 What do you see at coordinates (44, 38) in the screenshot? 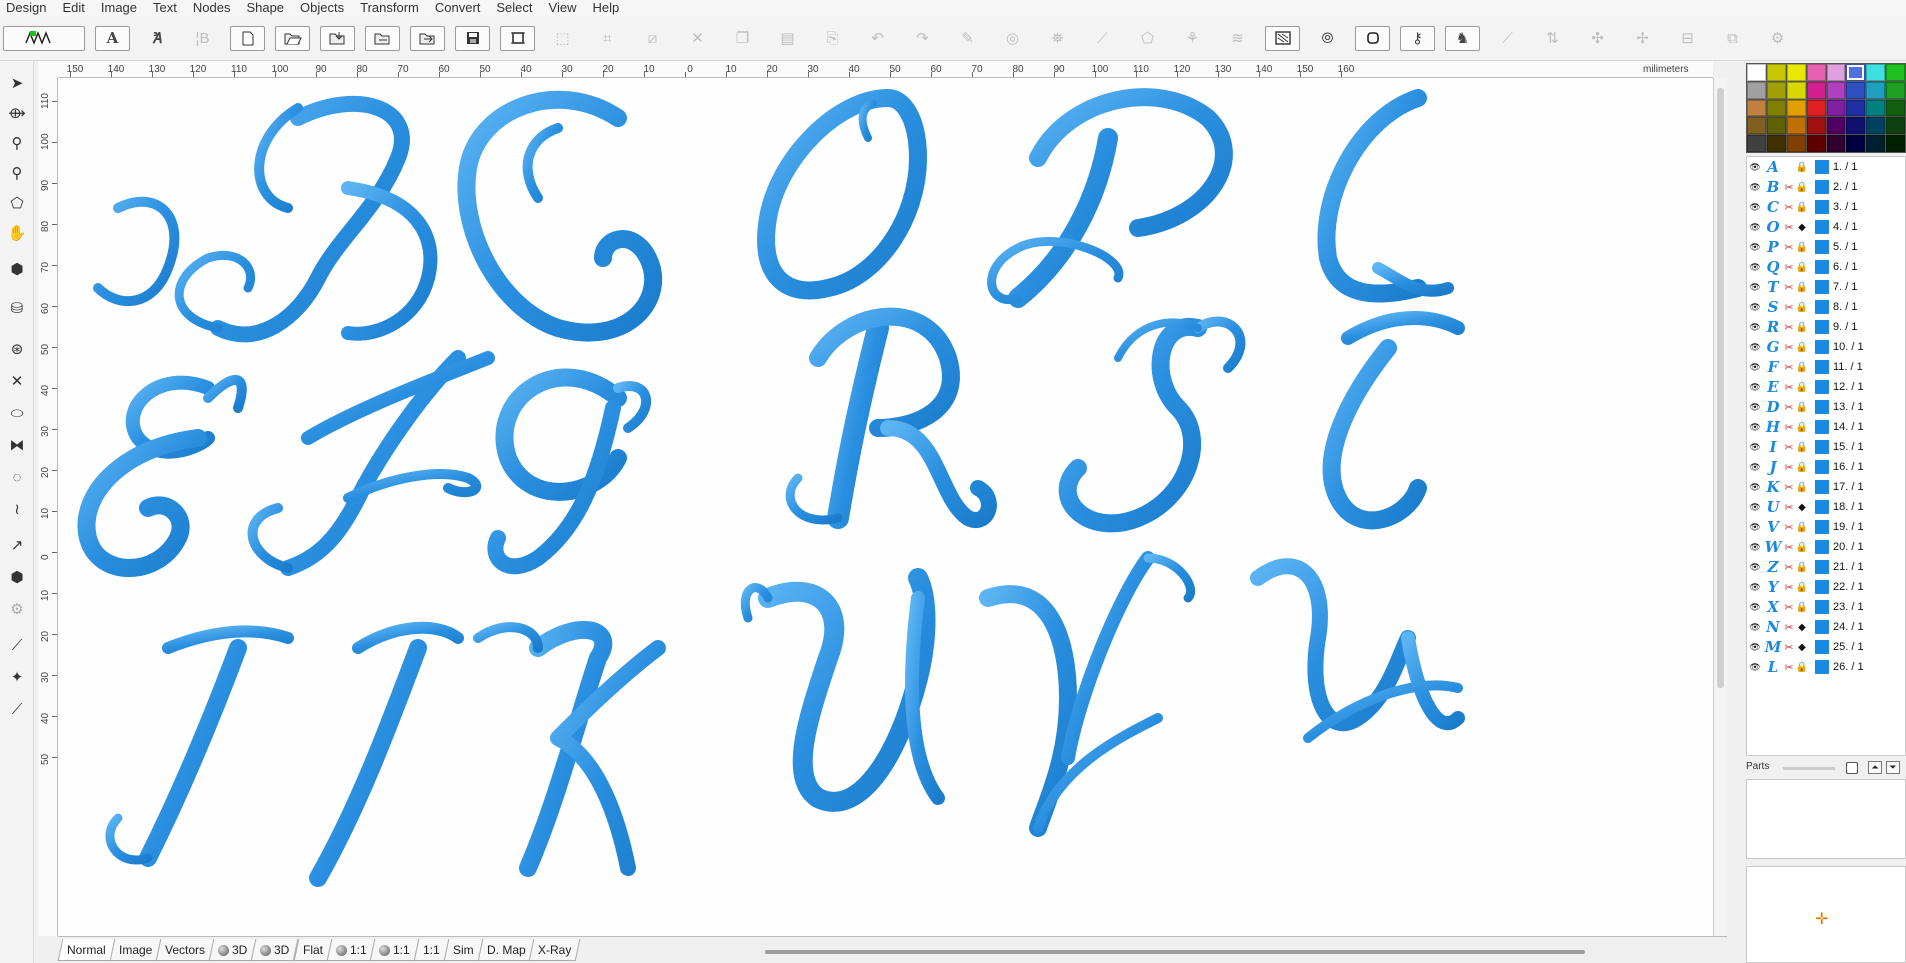
I see `stitch-preview-button` at bounding box center [44, 38].